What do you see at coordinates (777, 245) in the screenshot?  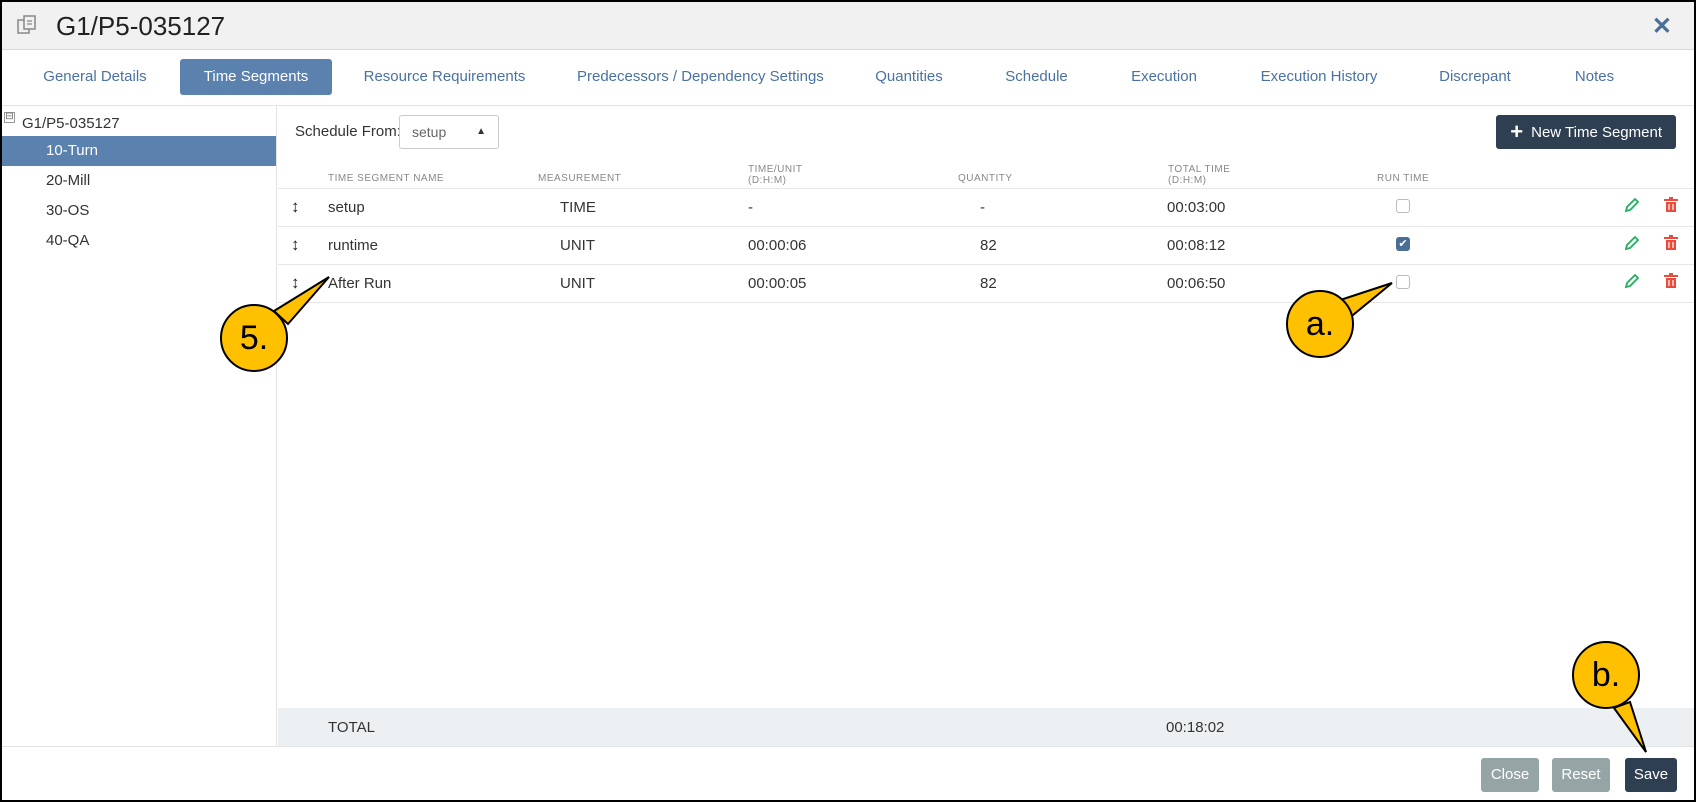 I see `segment-time-unit: 00:00:06` at bounding box center [777, 245].